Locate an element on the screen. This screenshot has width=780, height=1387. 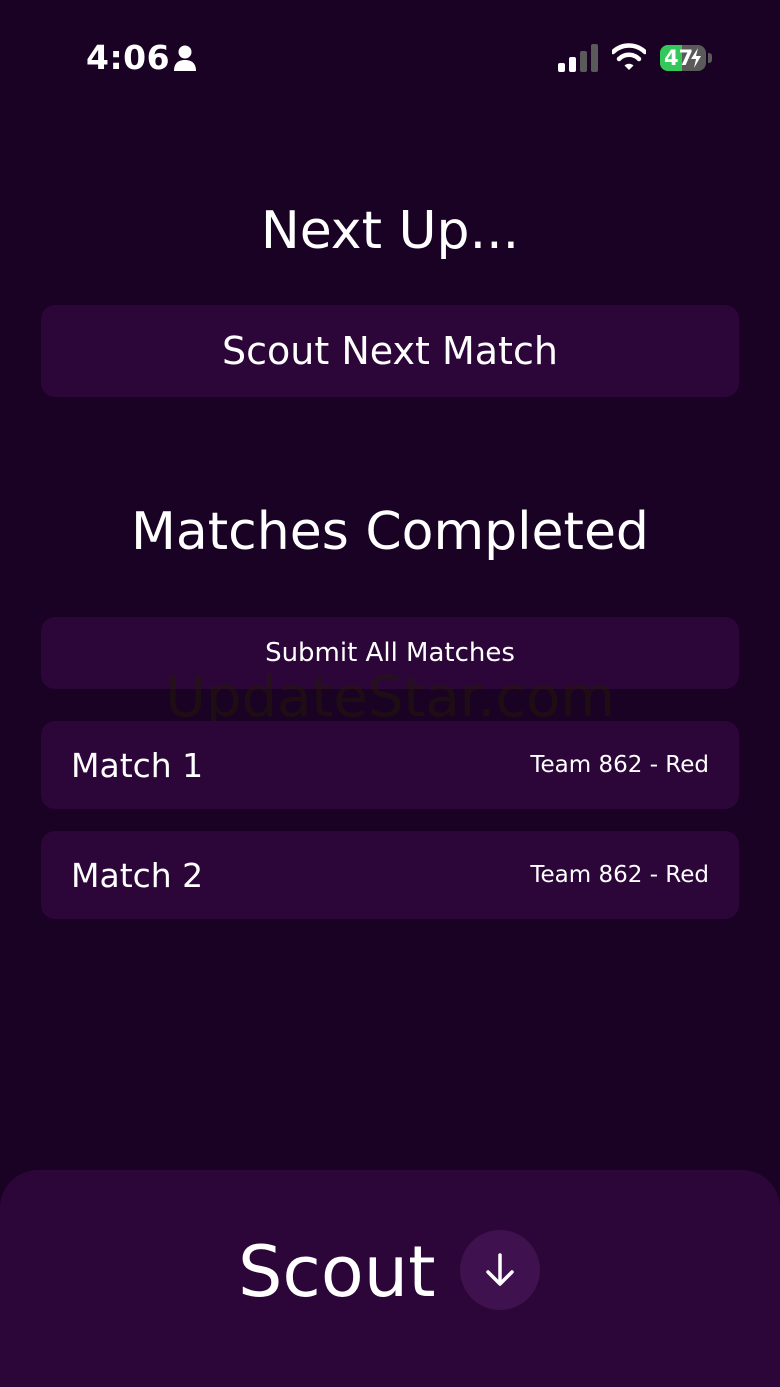
match-name: Match 2 is located at coordinates (137, 875).